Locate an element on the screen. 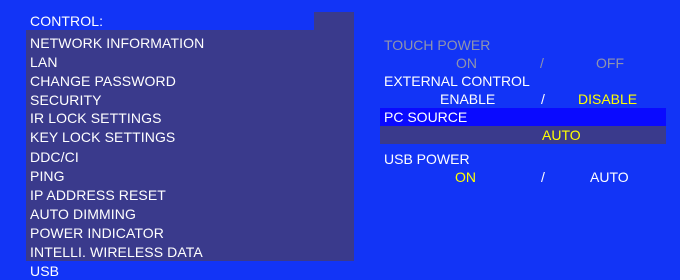  menu-item-network-information: NETWORK INFORMATION is located at coordinates (117, 43).